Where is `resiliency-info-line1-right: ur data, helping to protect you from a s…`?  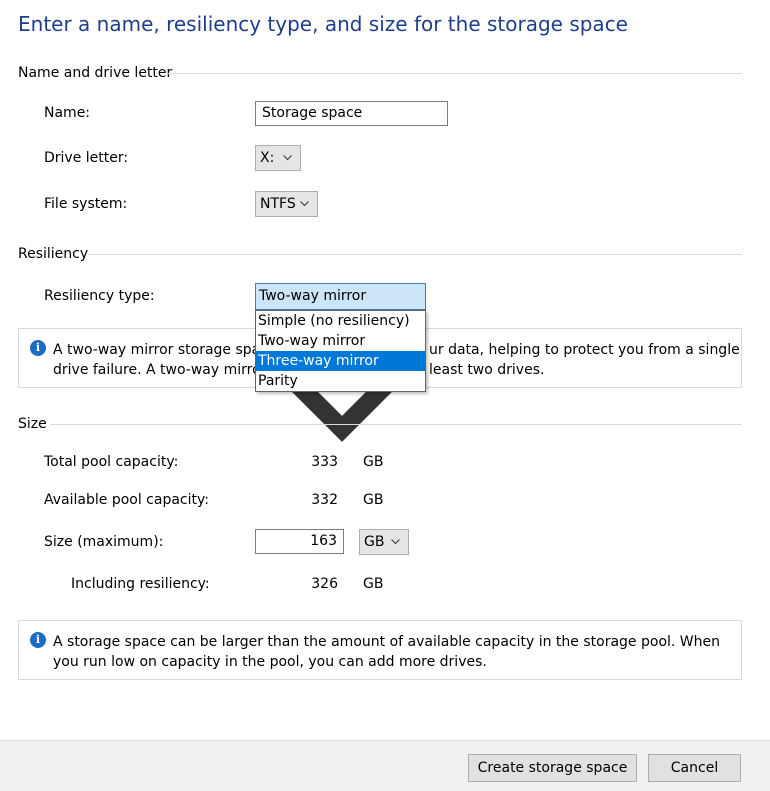
resiliency-info-line1-right: ur data, helping to protect you from a s… is located at coordinates (584, 350).